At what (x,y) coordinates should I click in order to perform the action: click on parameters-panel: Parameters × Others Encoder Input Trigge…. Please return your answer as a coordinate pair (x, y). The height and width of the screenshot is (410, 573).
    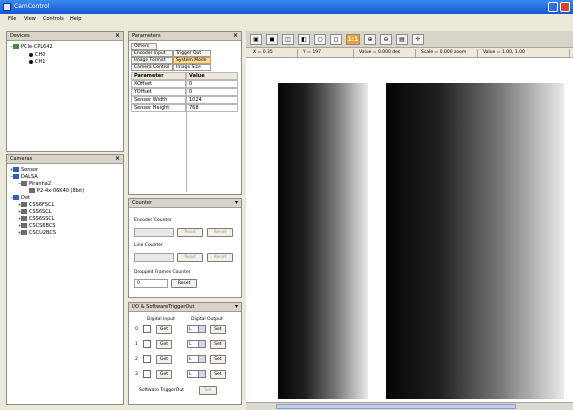
    Looking at the image, I should click on (185, 113).